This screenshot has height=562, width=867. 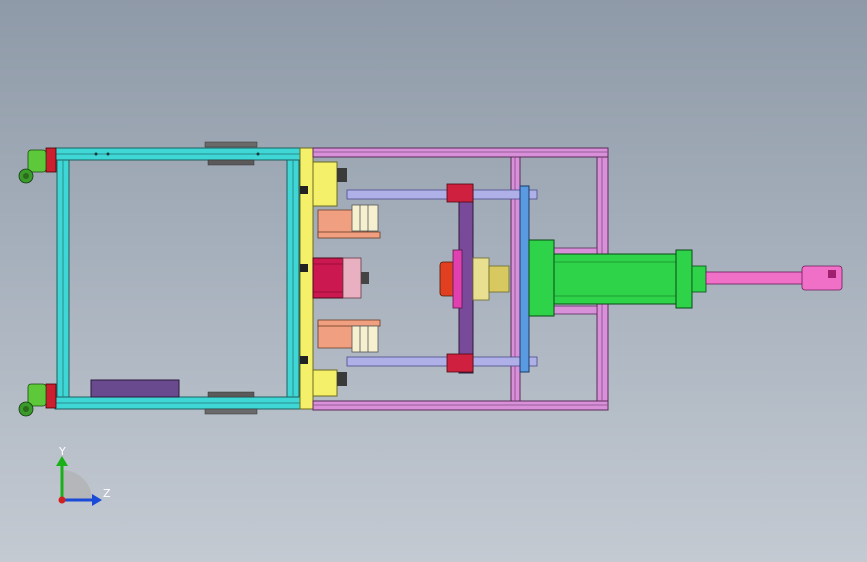 I want to click on cyan-base-frame, so click(x=181, y=278).